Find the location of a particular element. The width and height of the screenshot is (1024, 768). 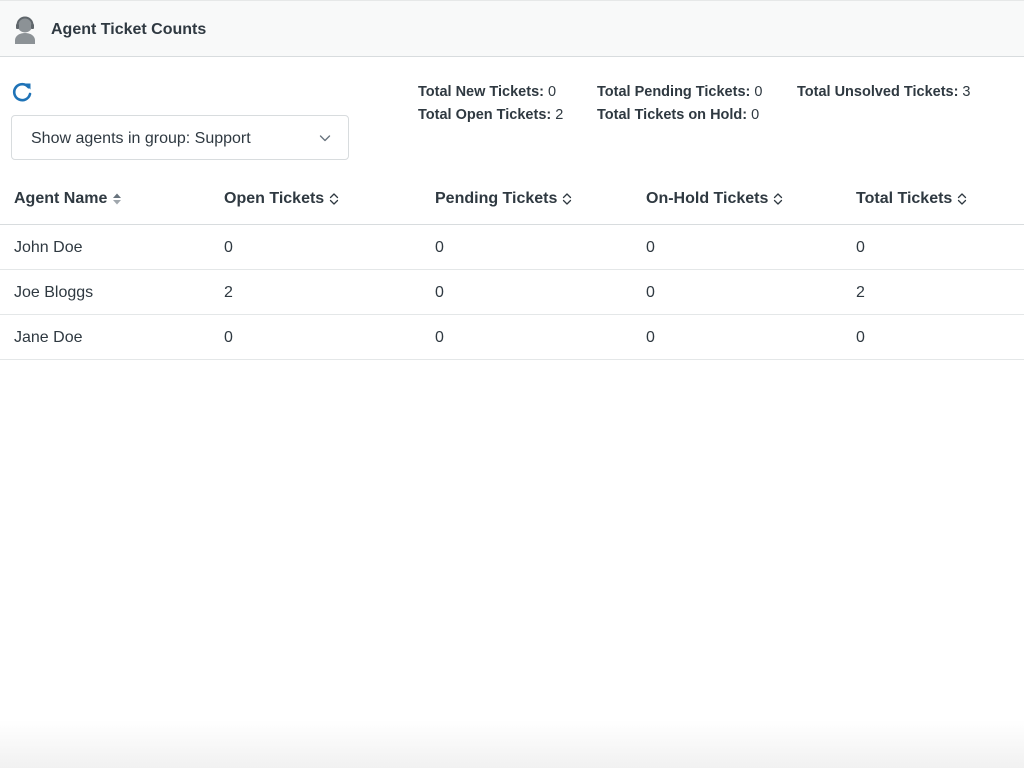

stat-label: Total New Tickets: is located at coordinates (481, 92).